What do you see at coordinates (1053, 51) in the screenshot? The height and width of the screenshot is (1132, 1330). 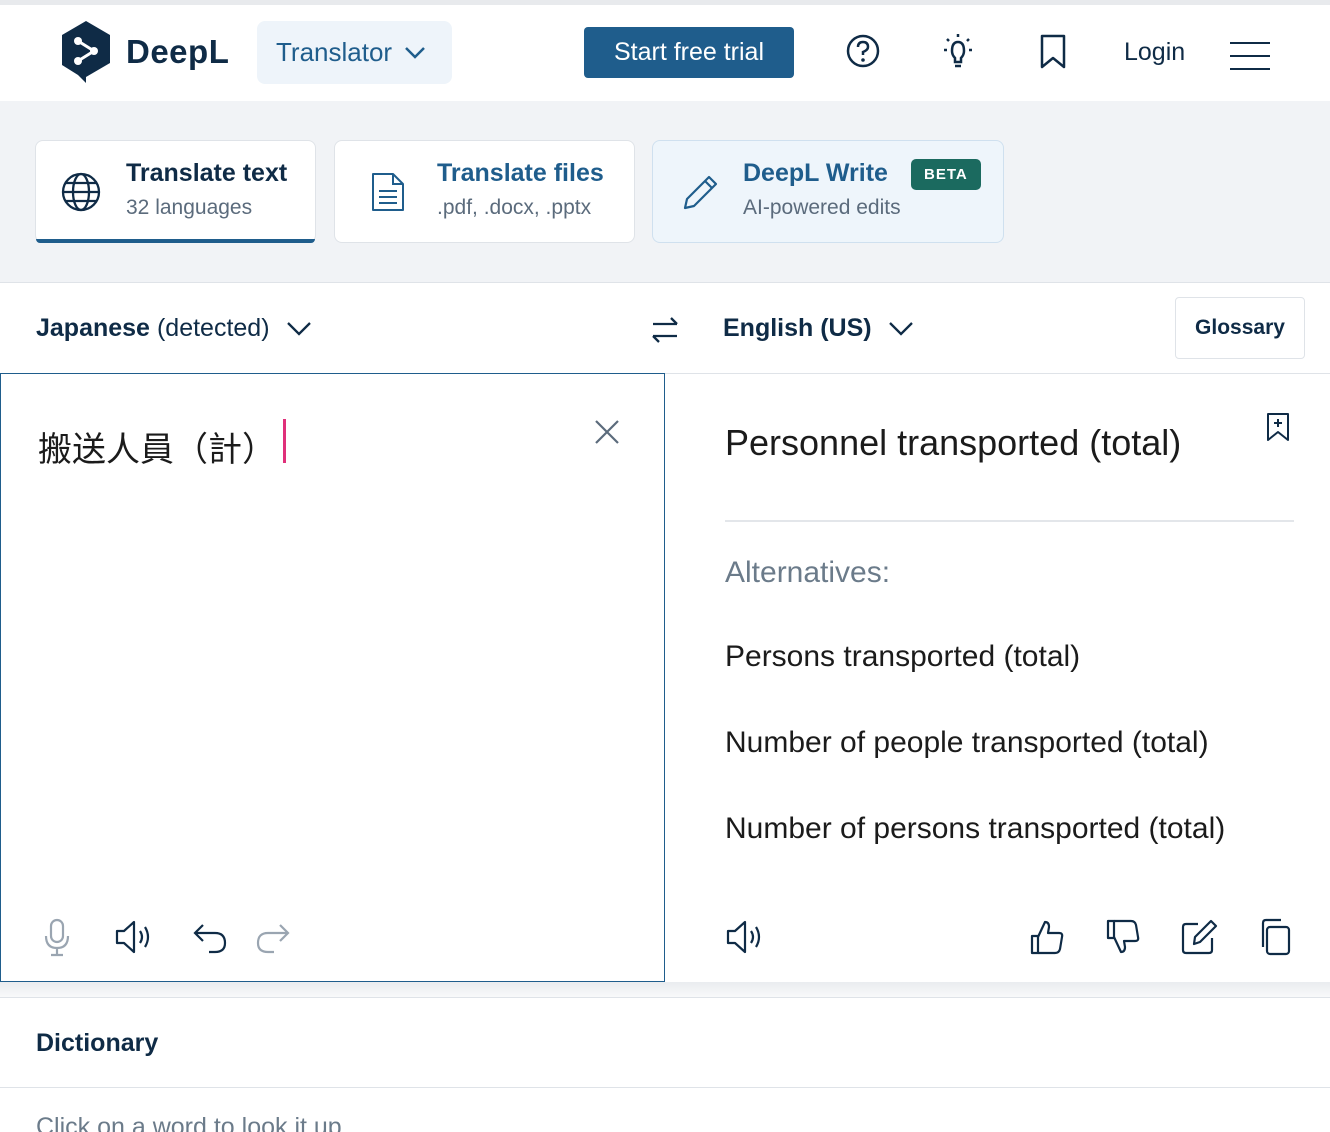 I see `bookmark-icon` at bounding box center [1053, 51].